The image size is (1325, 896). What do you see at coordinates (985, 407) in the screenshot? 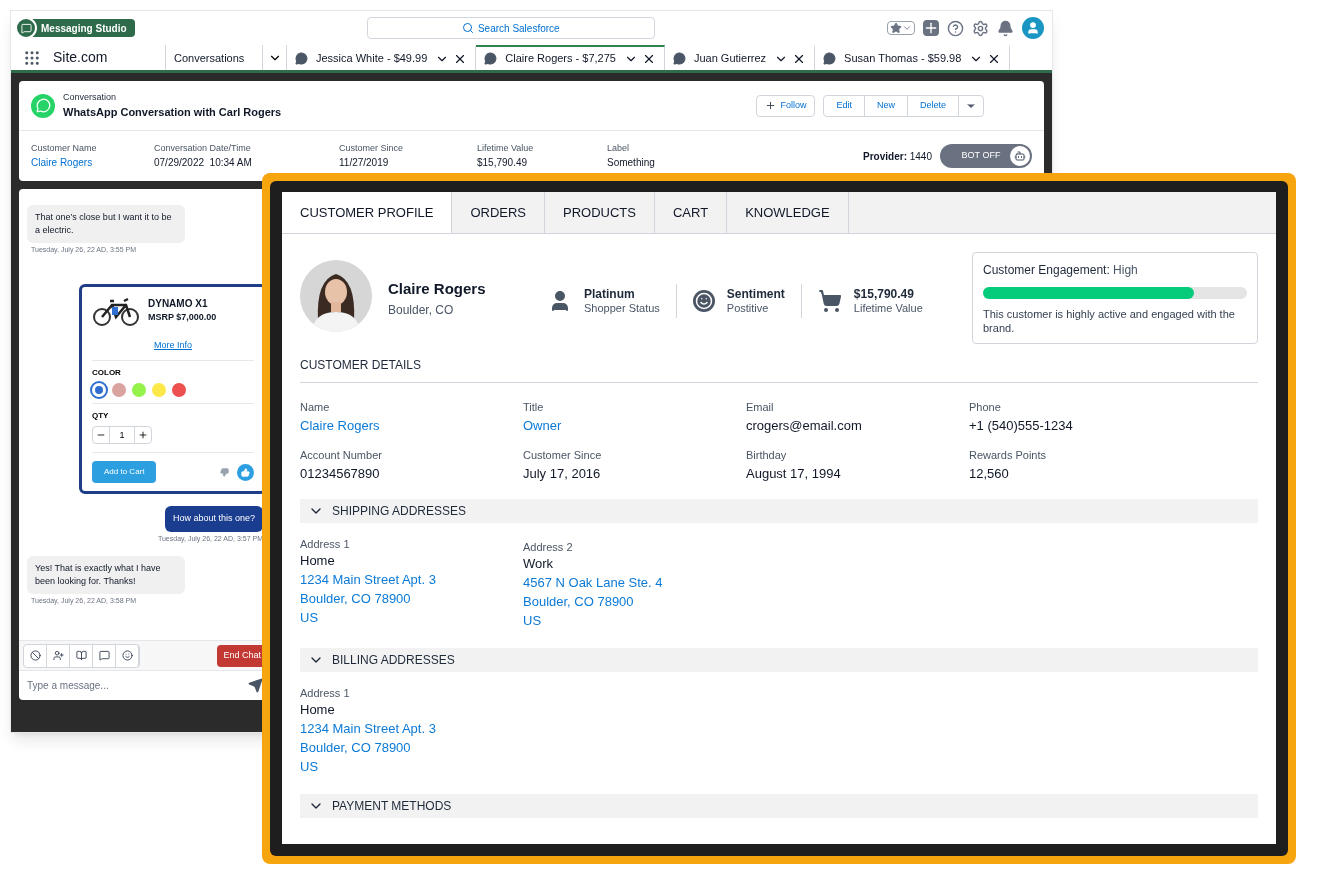
I see `field-label: Phone` at bounding box center [985, 407].